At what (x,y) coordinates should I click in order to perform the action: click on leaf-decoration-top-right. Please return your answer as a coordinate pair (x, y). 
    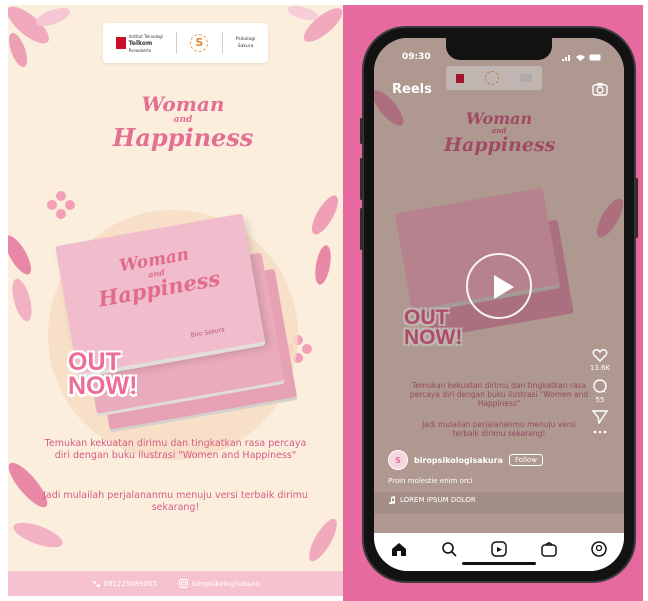
    Looking at the image, I should click on (315, 23).